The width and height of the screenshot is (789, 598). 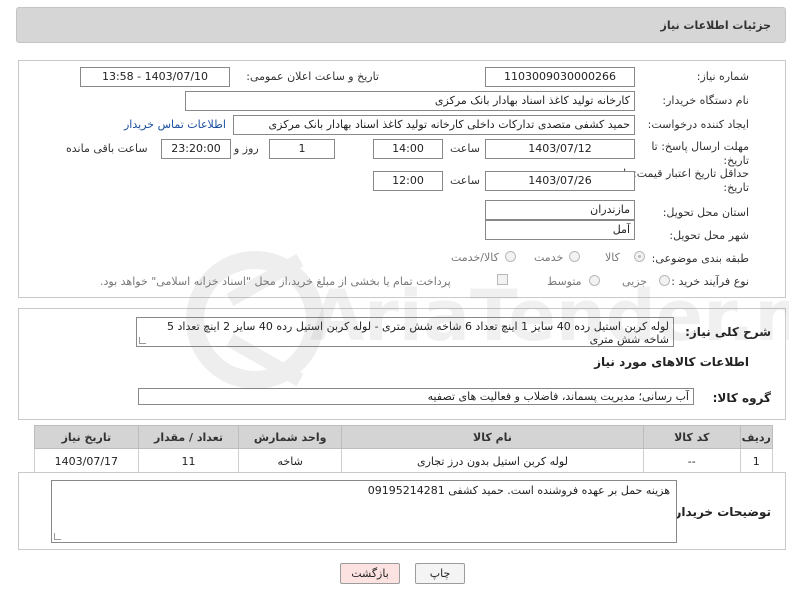 I want to click on price-validity-time-field: 12:00, so click(x=408, y=181).